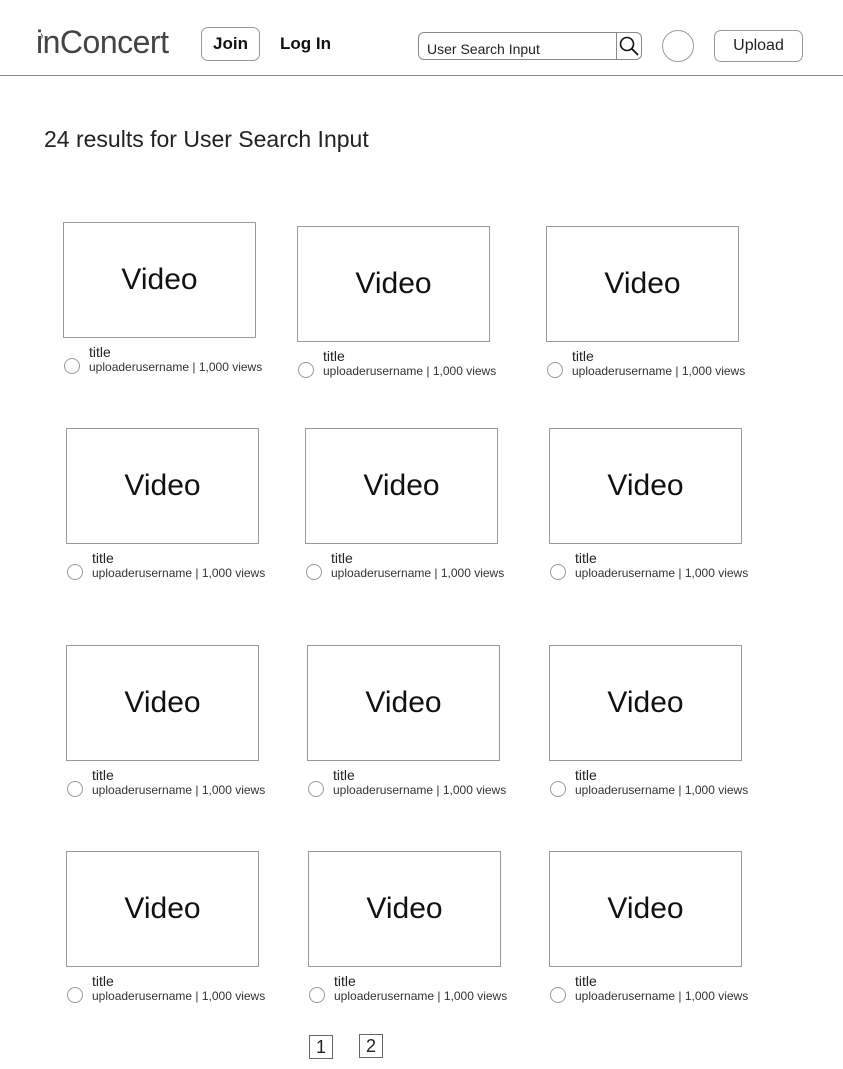  Describe the element at coordinates (678, 46) in the screenshot. I see `user-avatar` at that location.